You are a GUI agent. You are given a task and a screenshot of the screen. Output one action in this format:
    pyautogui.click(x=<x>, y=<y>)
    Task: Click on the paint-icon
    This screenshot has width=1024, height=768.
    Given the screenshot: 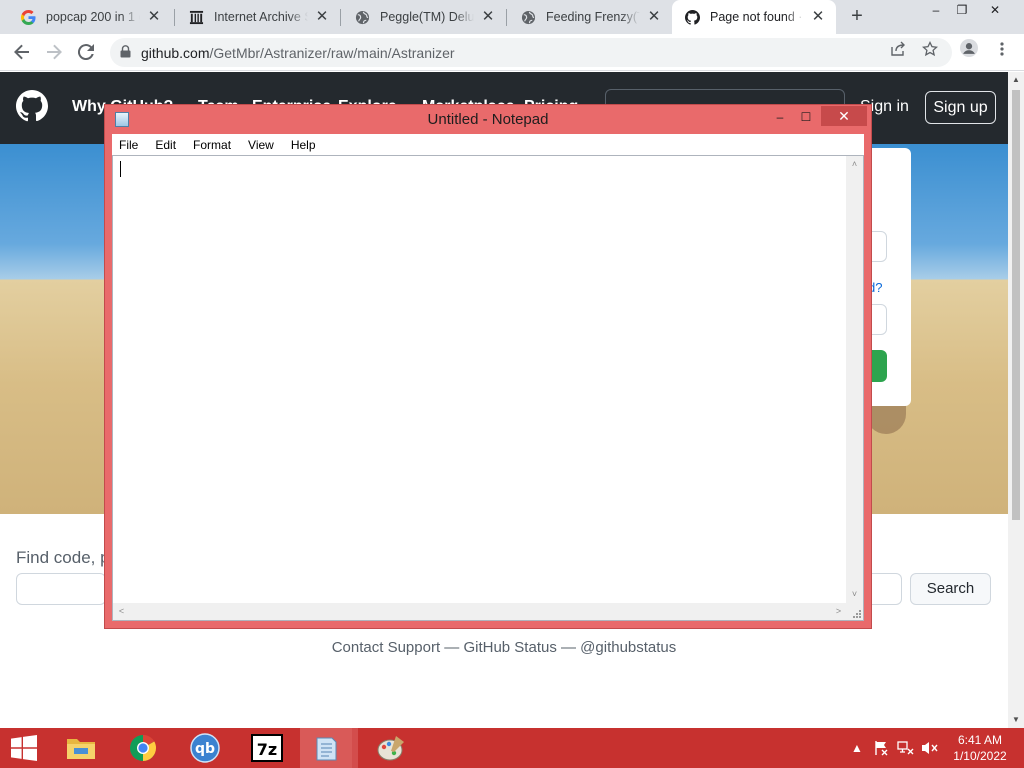 What is the action you would take?
    pyautogui.click(x=391, y=748)
    